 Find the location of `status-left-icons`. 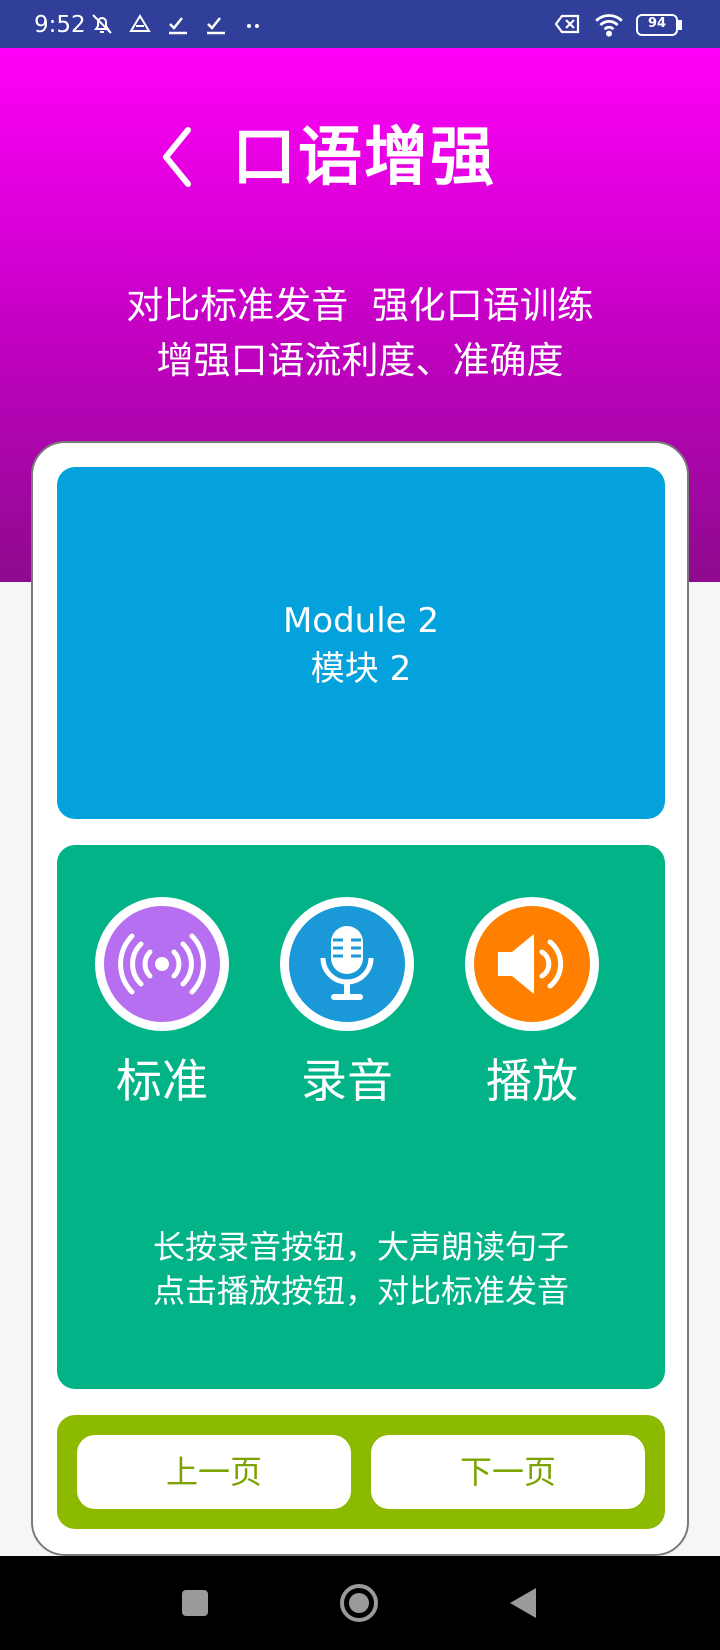

status-left-icons is located at coordinates (178, 24).